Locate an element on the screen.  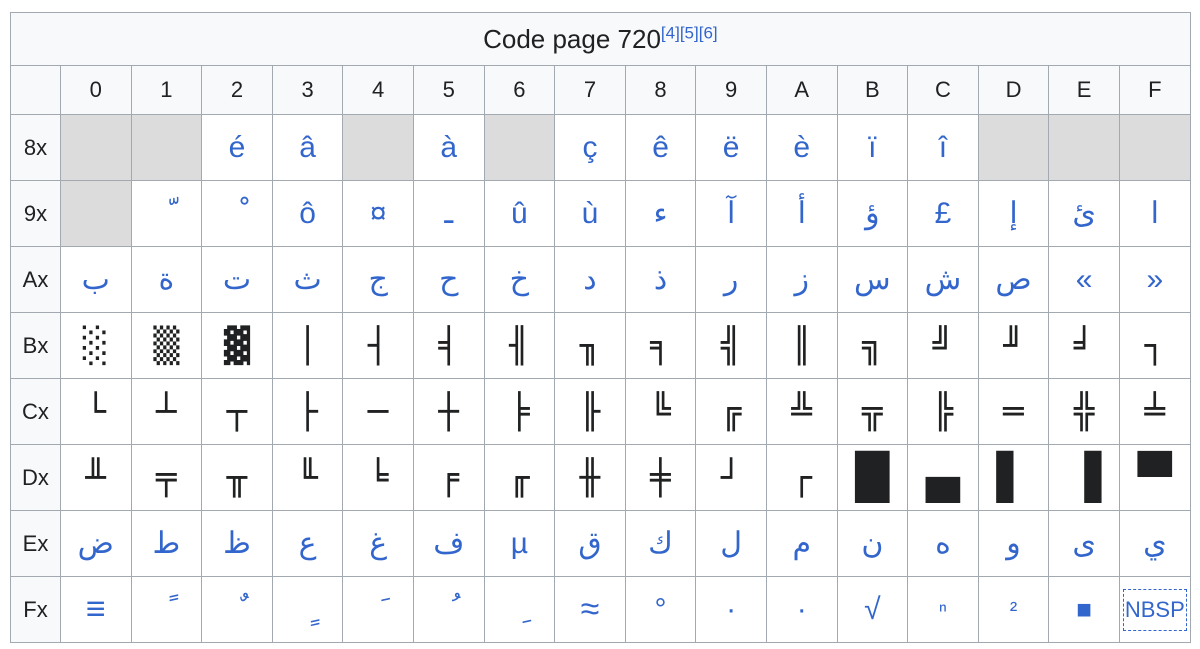
char-cell: ٌ is located at coordinates (237, 609).